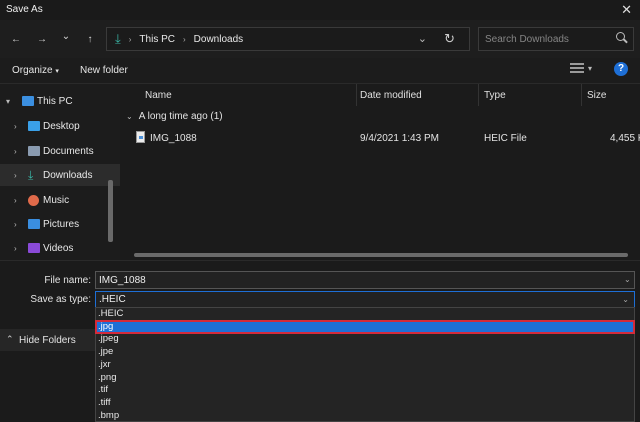 This screenshot has height=422, width=640. I want to click on type-option-tiff: .tiff, so click(365, 403).